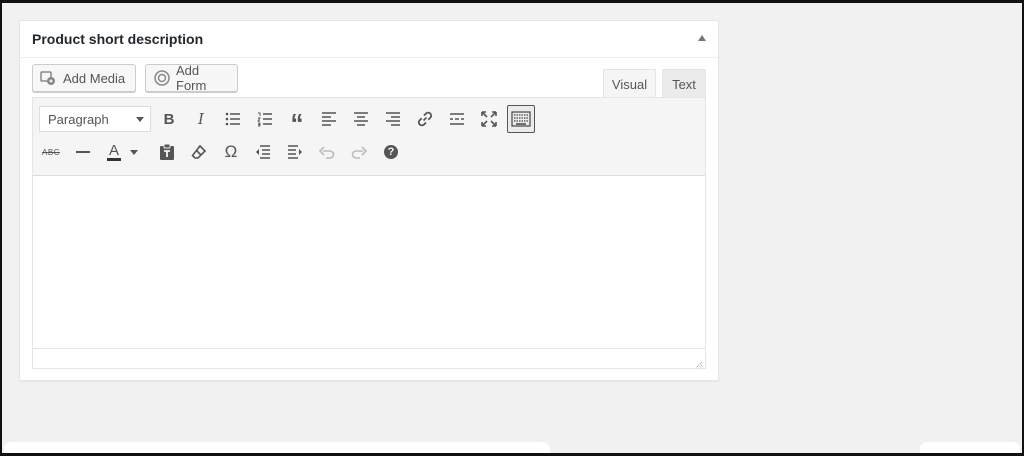 Image resolution: width=1024 pixels, height=456 pixels. What do you see at coordinates (702, 38) in the screenshot?
I see `collapse-toggle-icon` at bounding box center [702, 38].